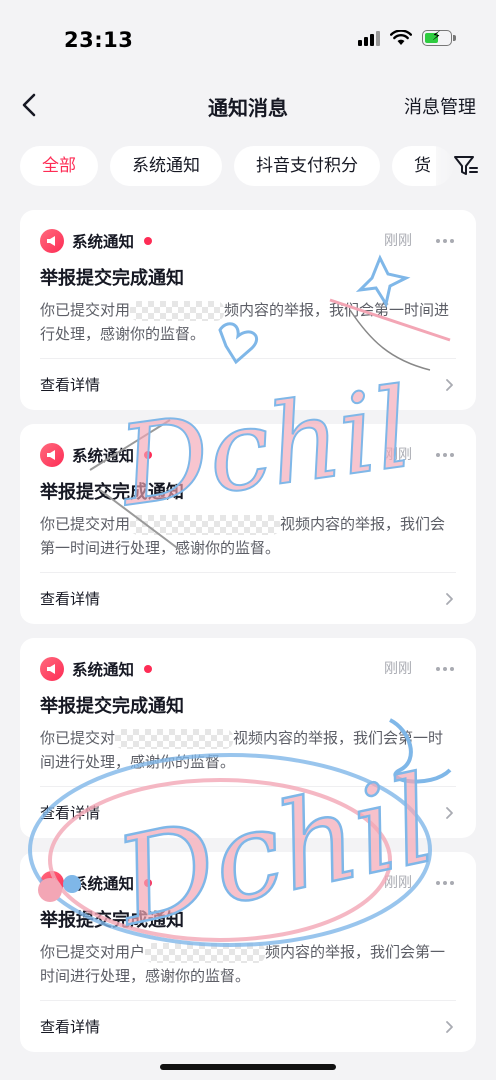 The width and height of the screenshot is (496, 1080). Describe the element at coordinates (401, 37) in the screenshot. I see `wifi-icon` at that location.